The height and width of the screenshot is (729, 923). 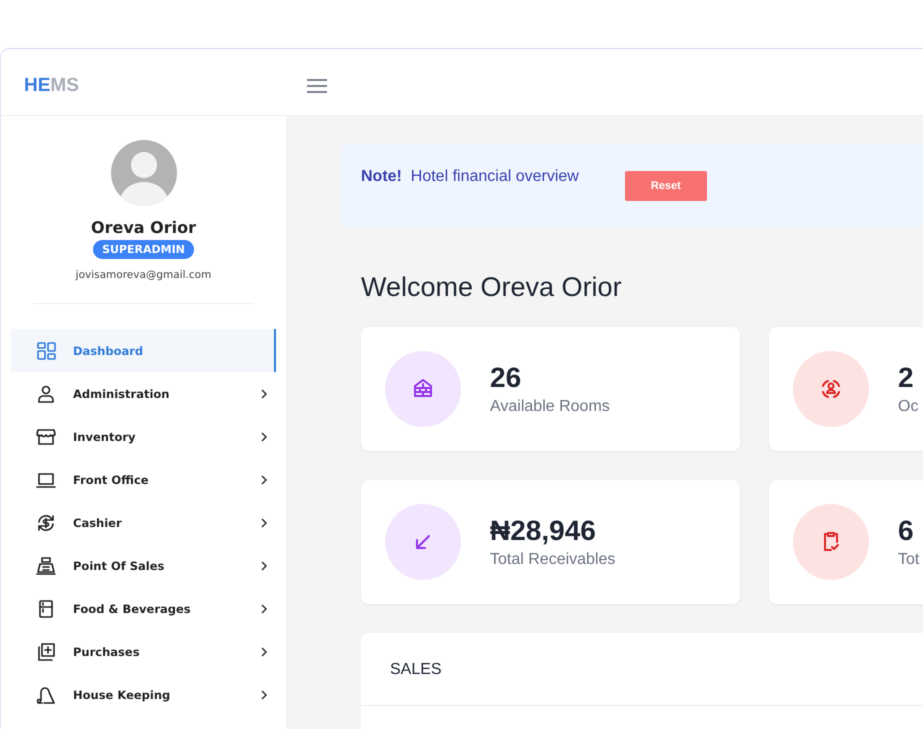 I want to click on welcome-heading: Welcome Oreva Orior, so click(x=492, y=287).